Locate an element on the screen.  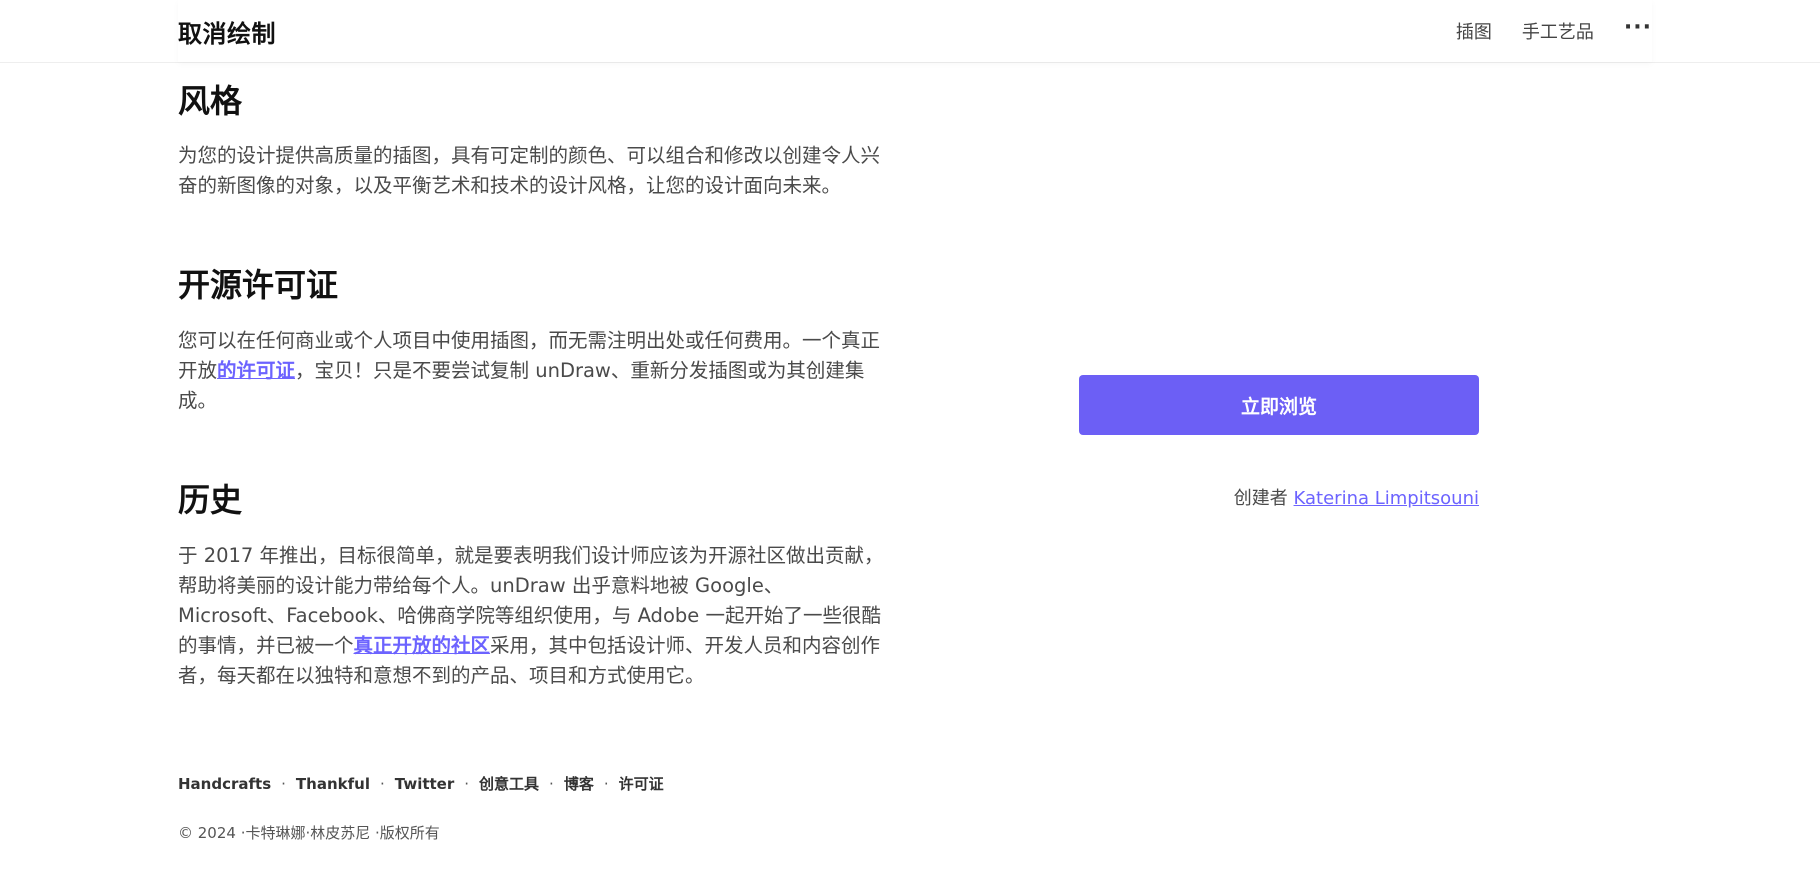
footer-link-twitter: Twitter is located at coordinates (425, 784).